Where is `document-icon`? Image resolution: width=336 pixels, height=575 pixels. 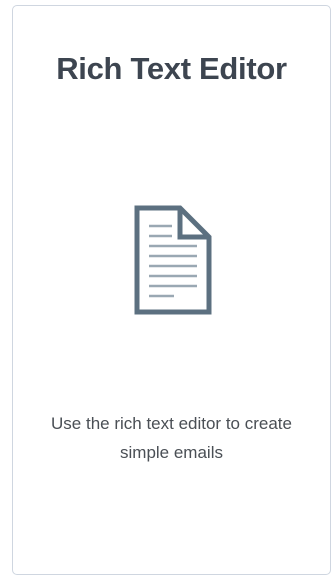
document-icon is located at coordinates (173, 260).